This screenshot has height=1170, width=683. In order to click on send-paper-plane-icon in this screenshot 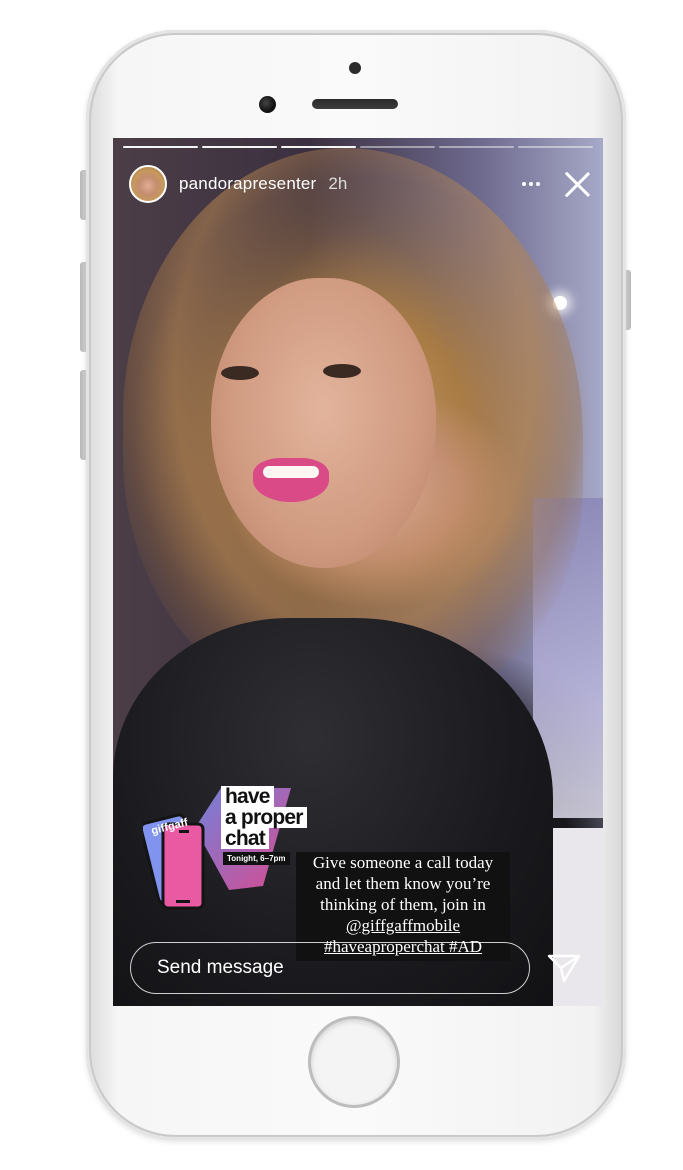, I will do `click(564, 968)`.